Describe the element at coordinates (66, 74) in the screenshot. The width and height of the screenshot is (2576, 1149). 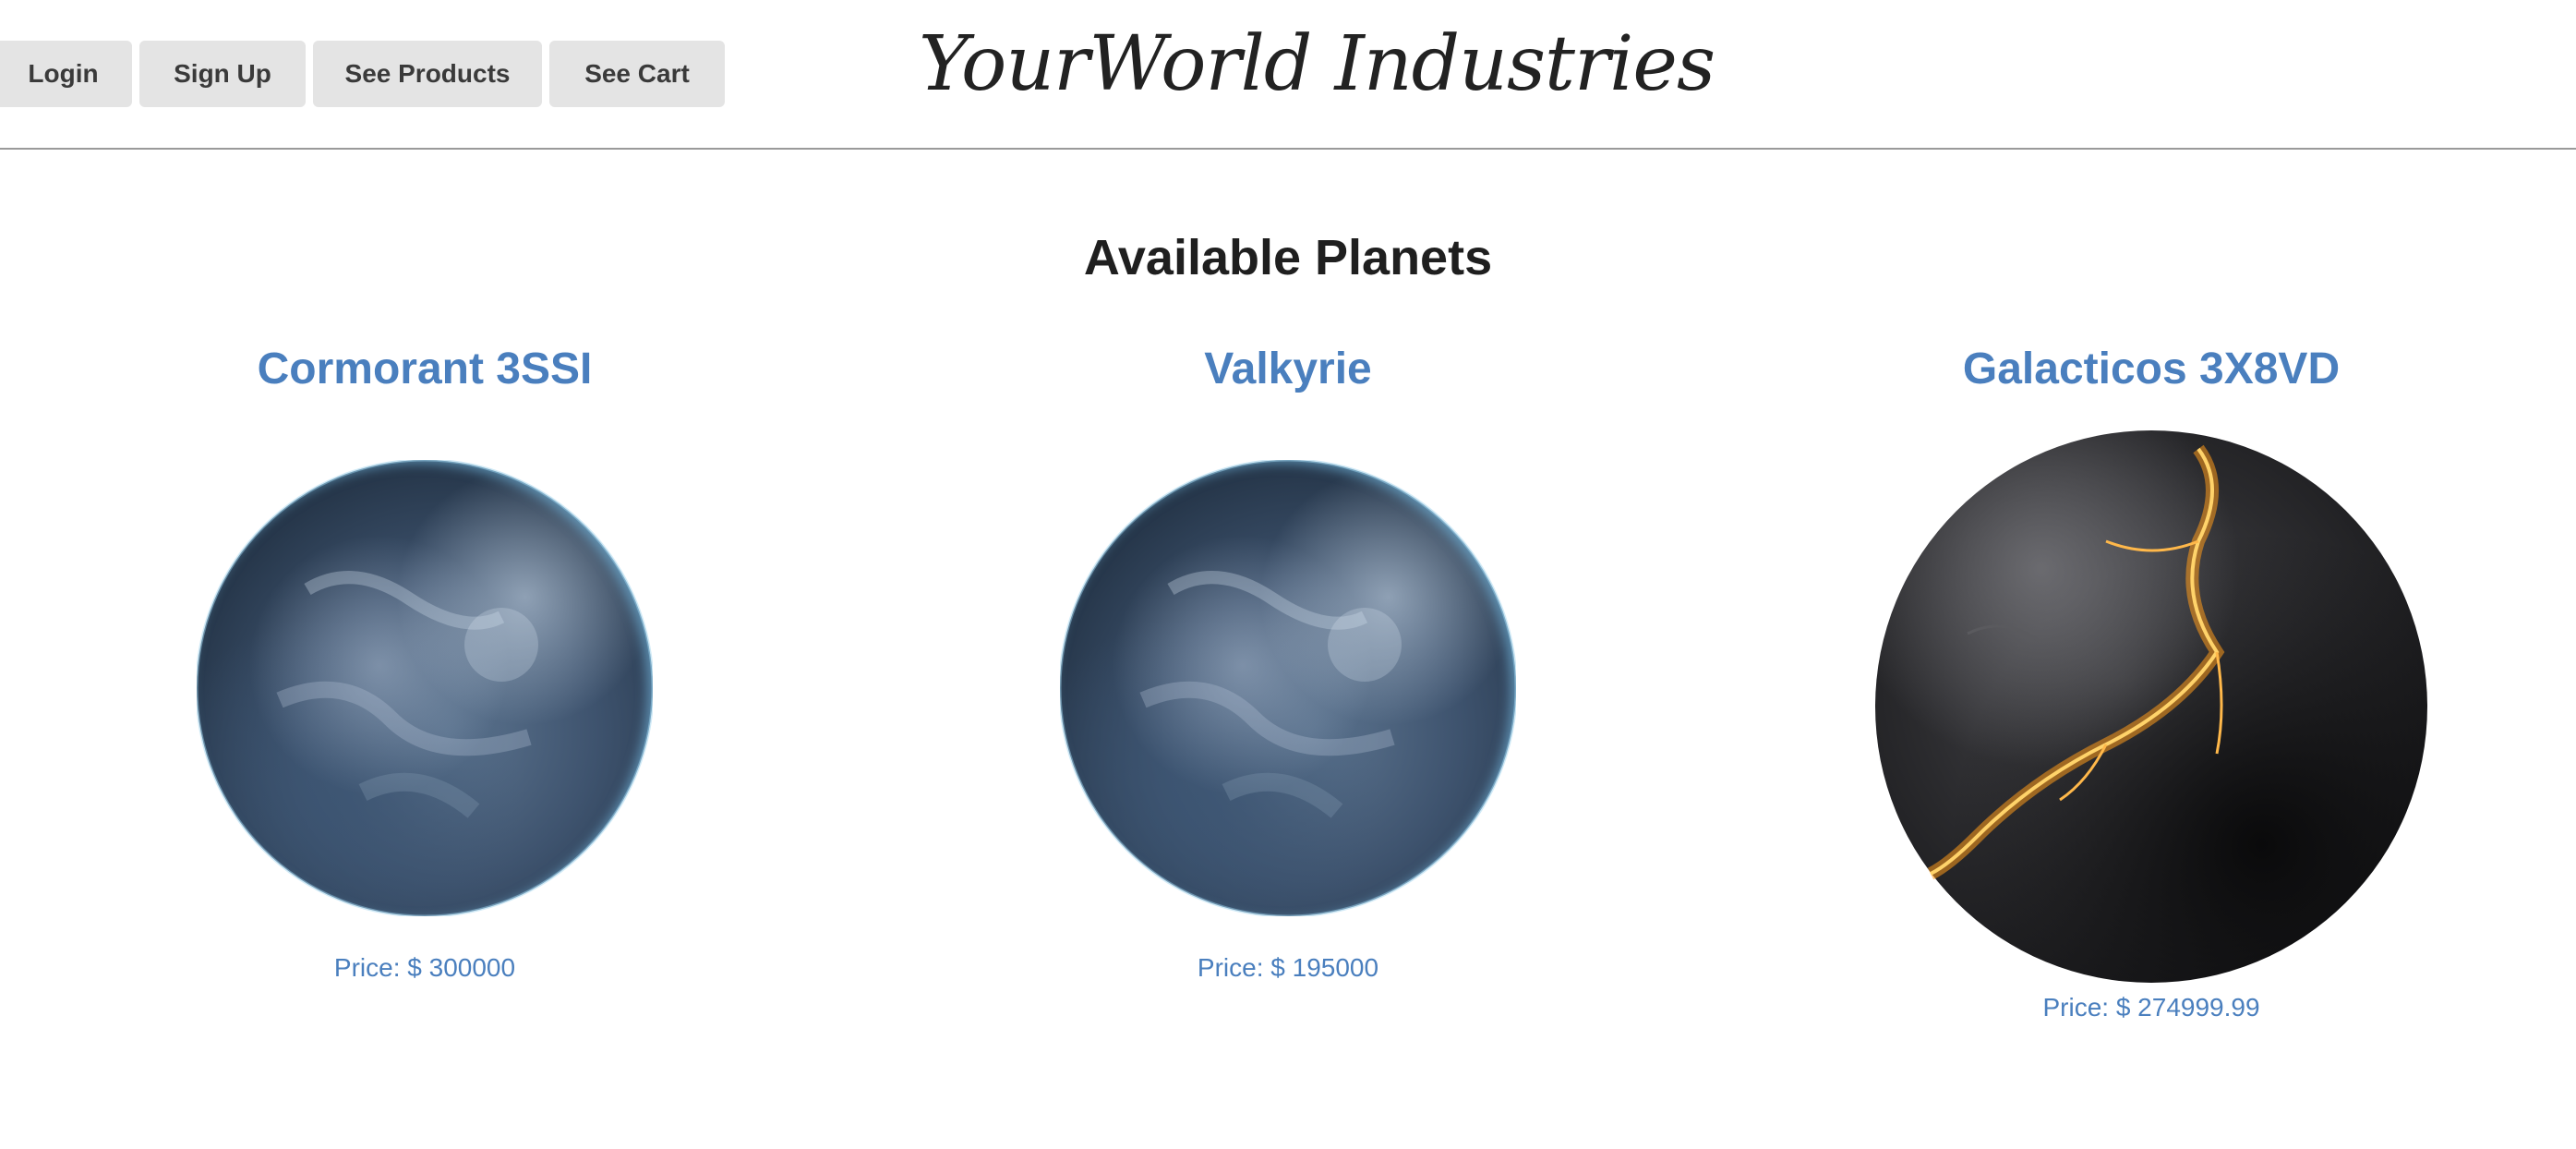
I see `login-button: Login` at that location.